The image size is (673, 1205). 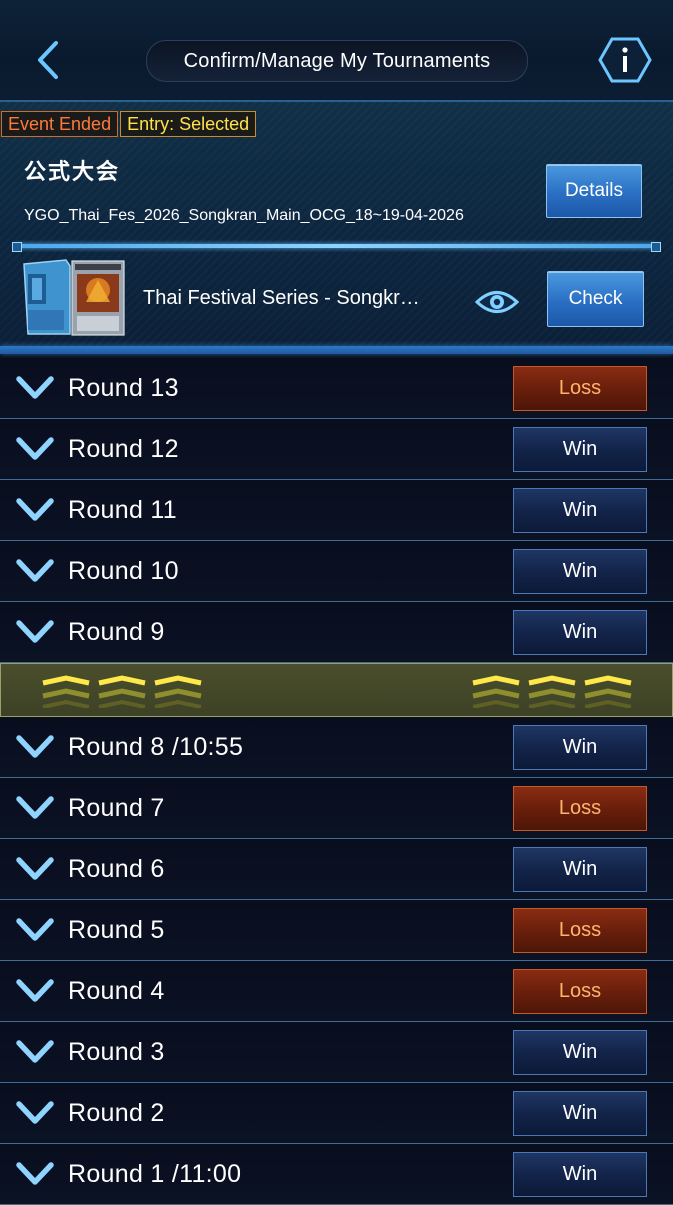 What do you see at coordinates (336, 571) in the screenshot?
I see `round-row: Round 10 Win` at bounding box center [336, 571].